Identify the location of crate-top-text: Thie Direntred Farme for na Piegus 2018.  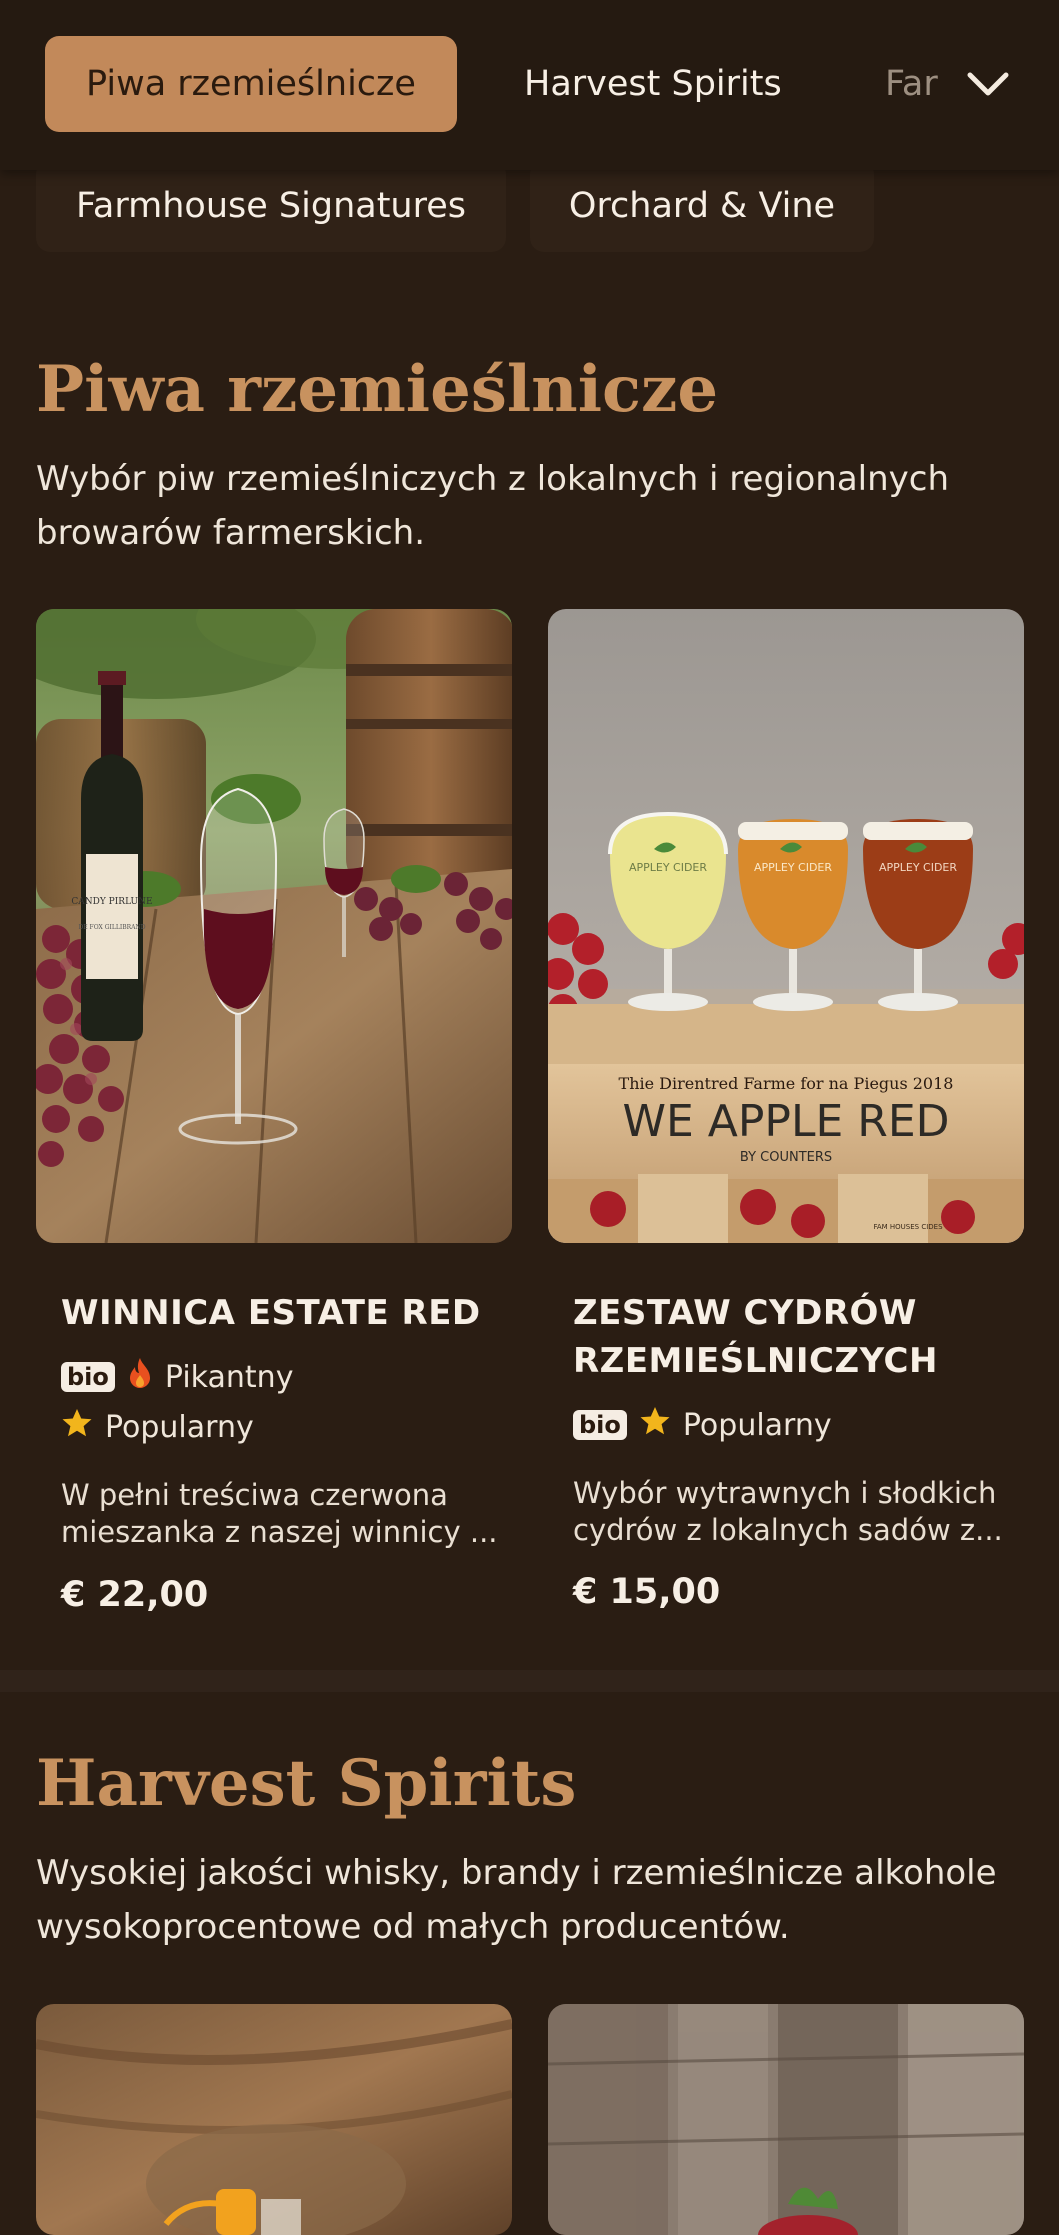
(786, 1083).